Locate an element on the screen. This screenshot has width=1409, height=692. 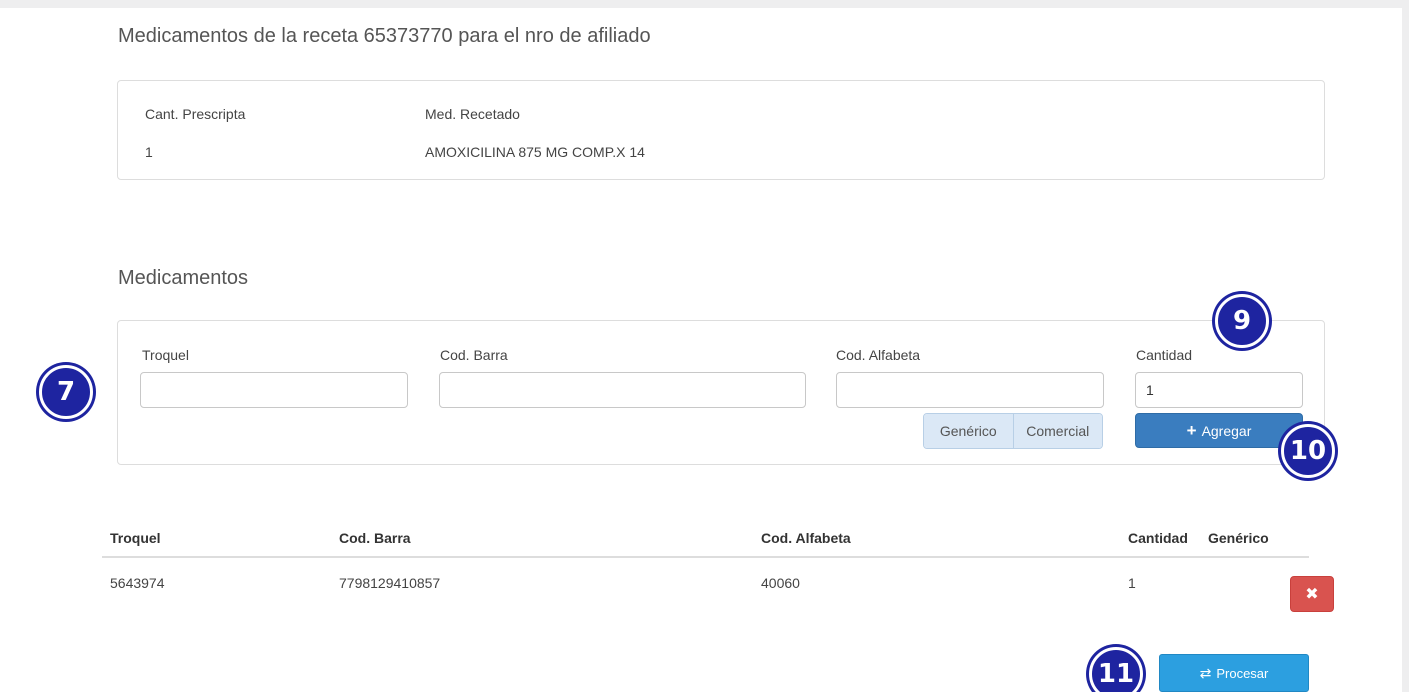
annotation-badge-9: 9 is located at coordinates (1242, 321).